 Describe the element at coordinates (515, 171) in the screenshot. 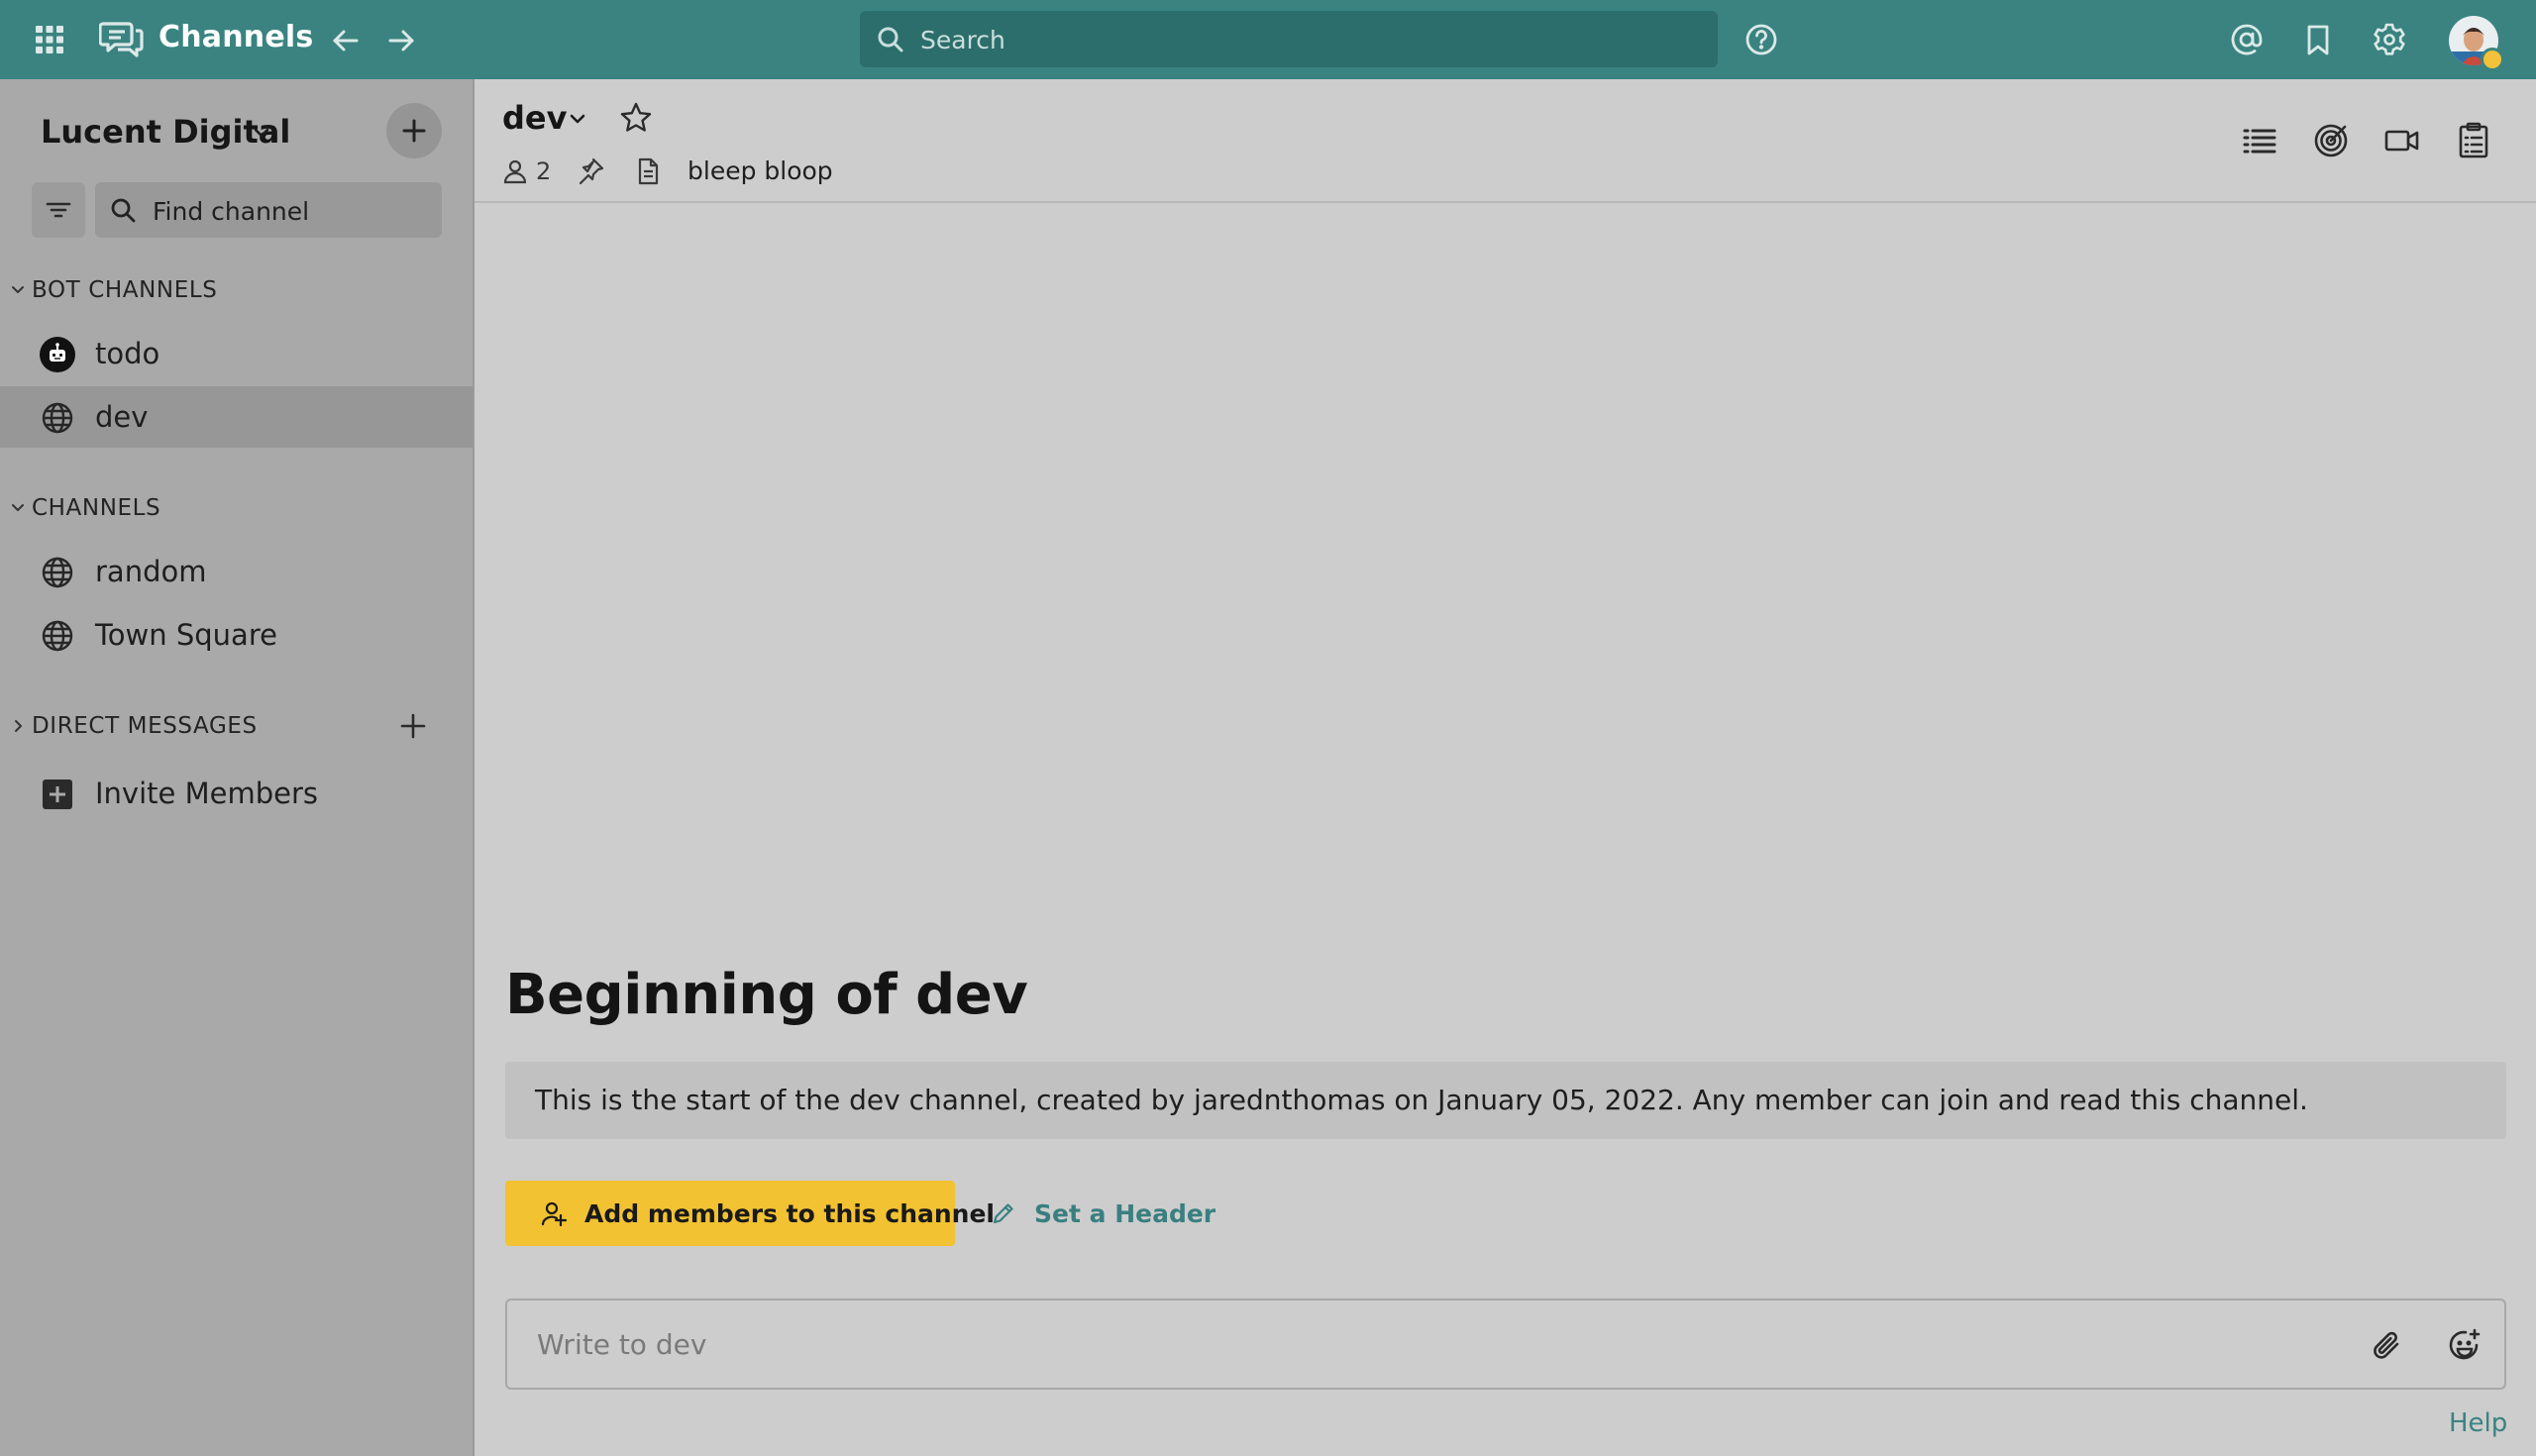

I see `member-icon` at that location.